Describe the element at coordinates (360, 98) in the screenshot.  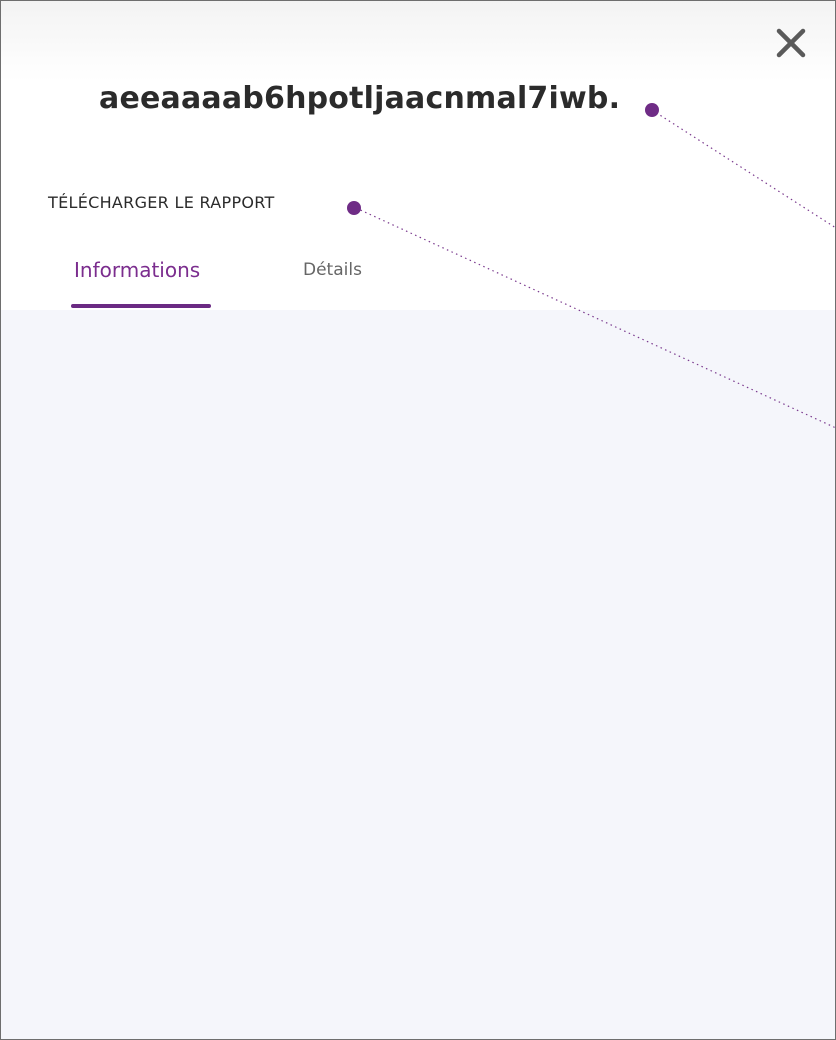
I see `panel-title: aeeaaaab6hpotljaacnmal7iwb.` at that location.